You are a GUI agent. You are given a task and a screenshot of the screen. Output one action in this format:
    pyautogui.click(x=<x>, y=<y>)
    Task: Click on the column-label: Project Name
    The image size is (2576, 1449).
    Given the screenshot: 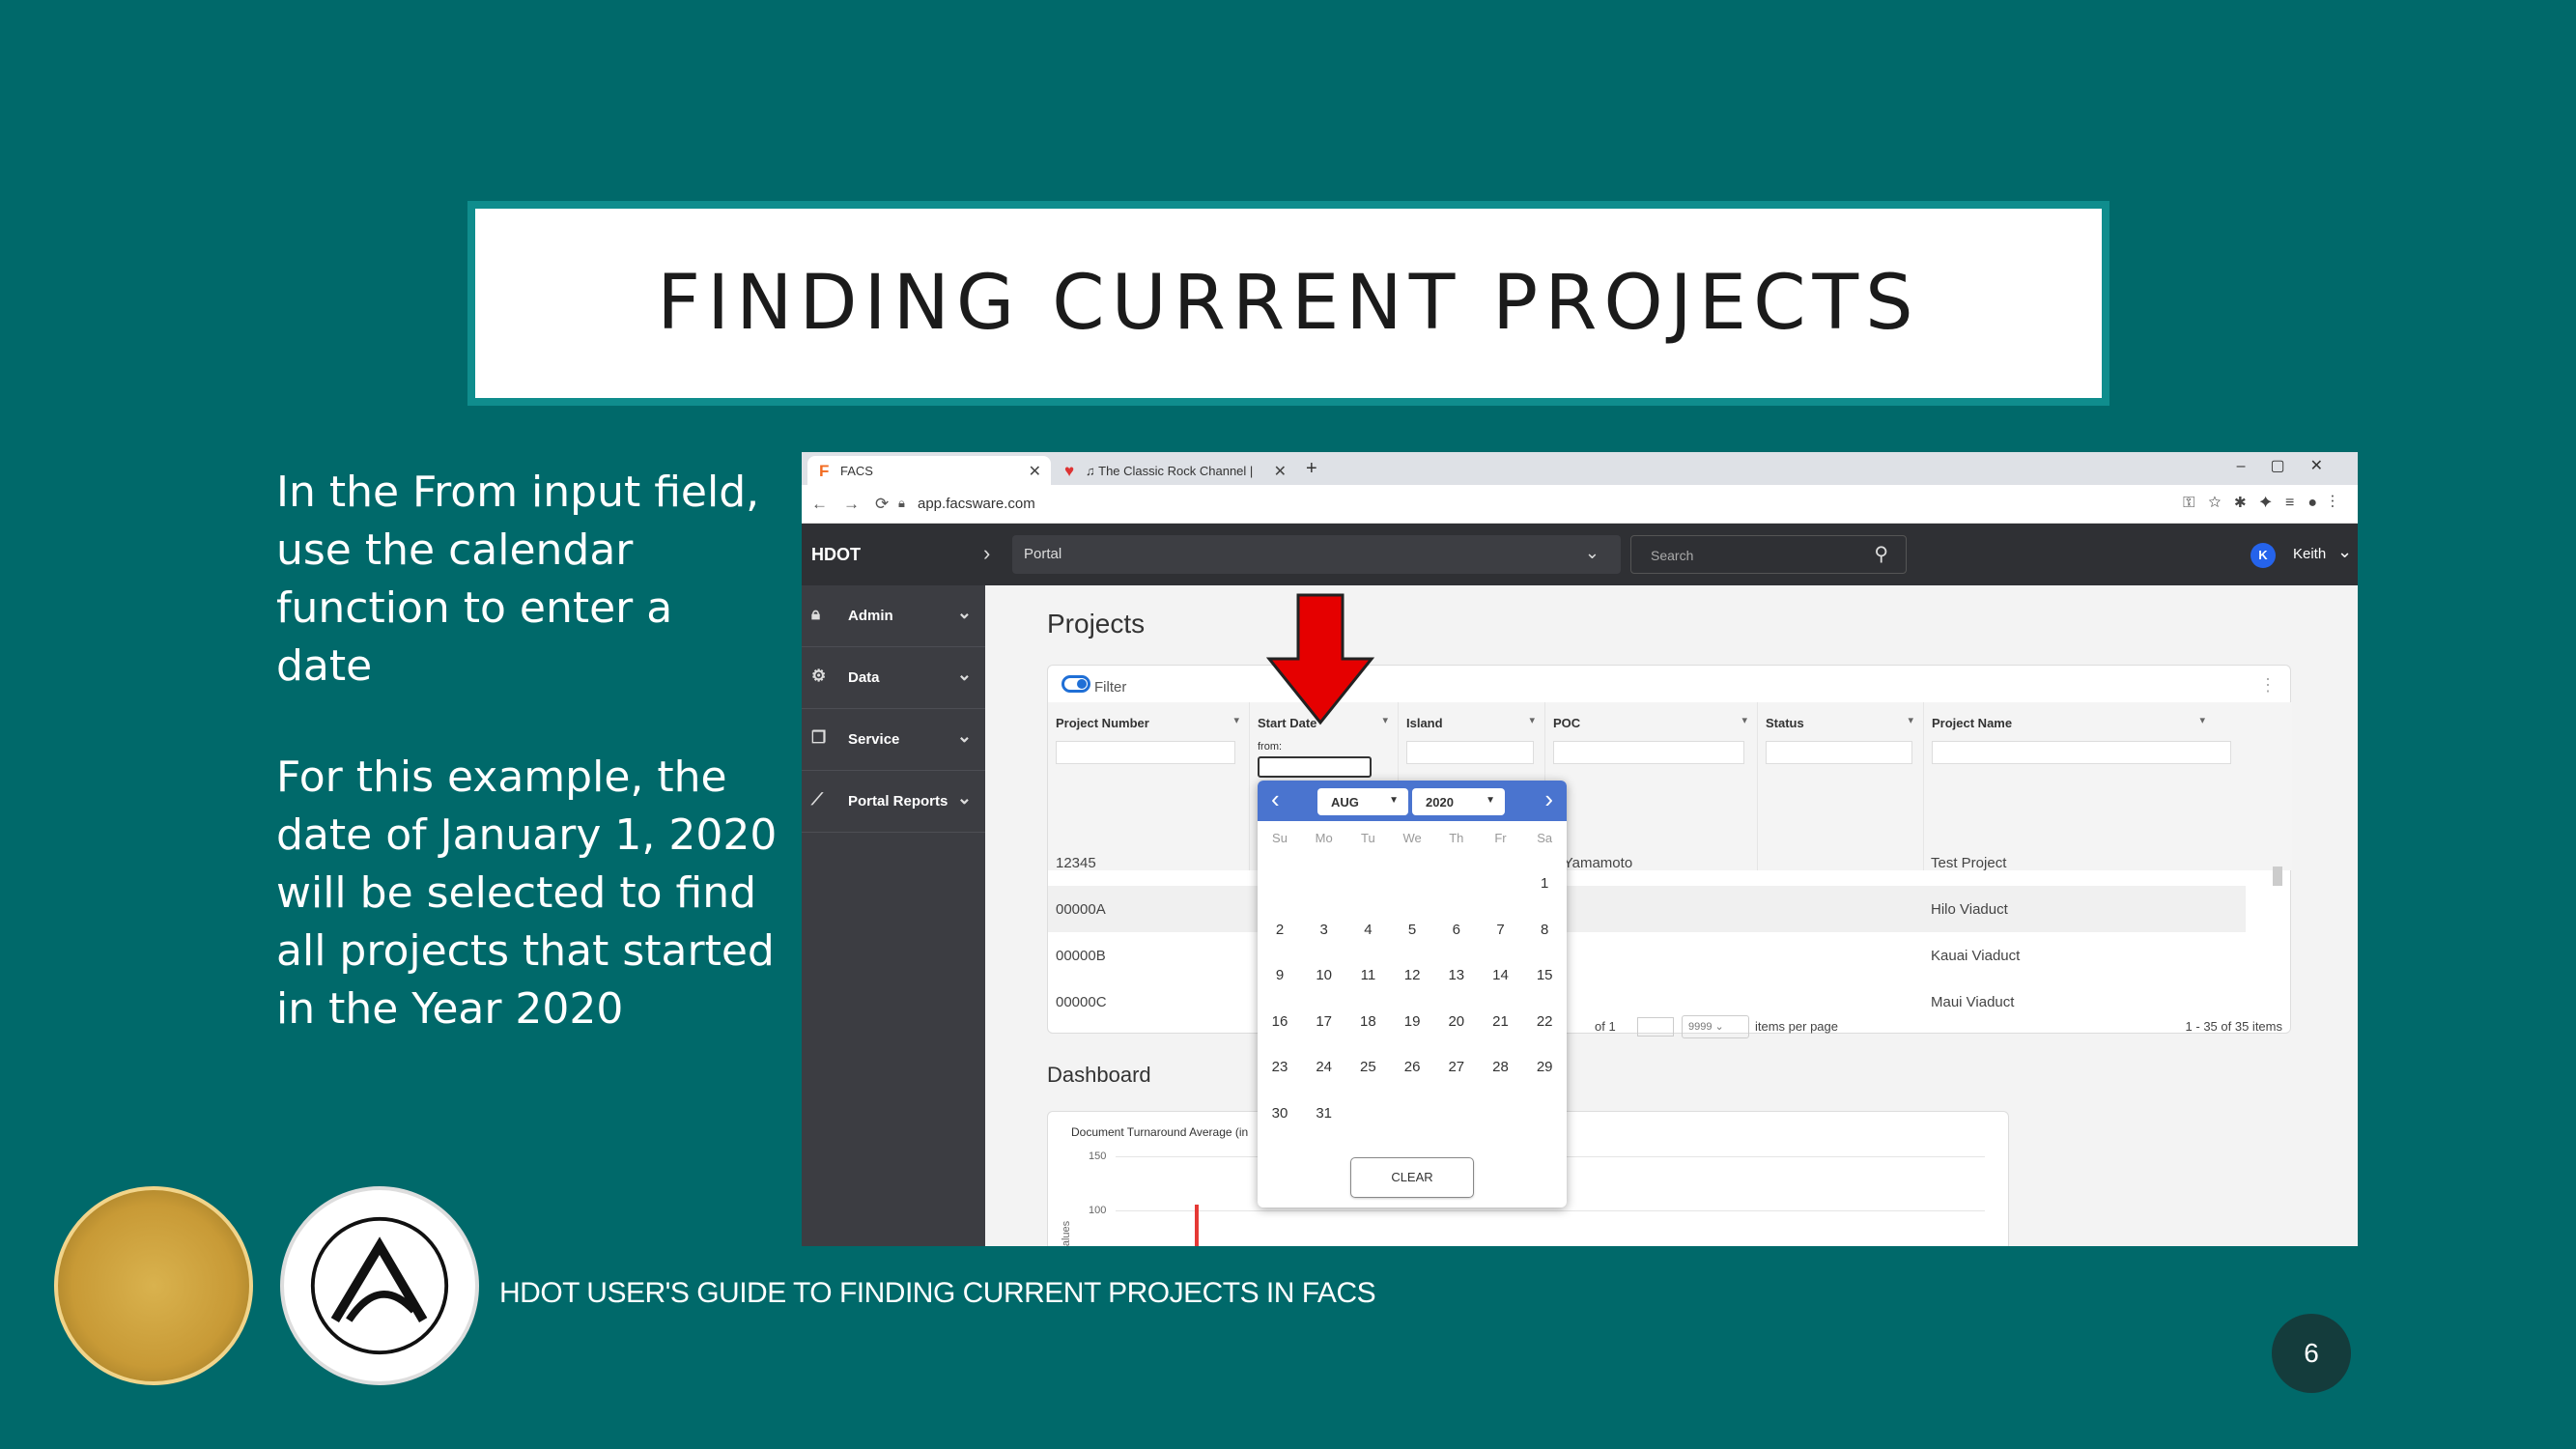 What is the action you would take?
    pyautogui.click(x=1972, y=723)
    